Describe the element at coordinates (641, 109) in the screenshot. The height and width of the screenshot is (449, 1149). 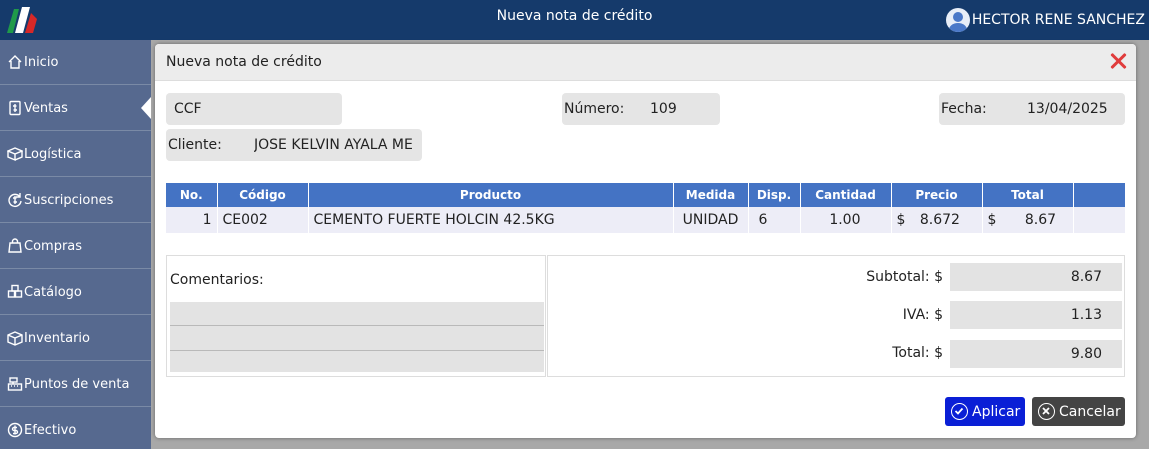
I see `numero-field: Número: 109` at that location.